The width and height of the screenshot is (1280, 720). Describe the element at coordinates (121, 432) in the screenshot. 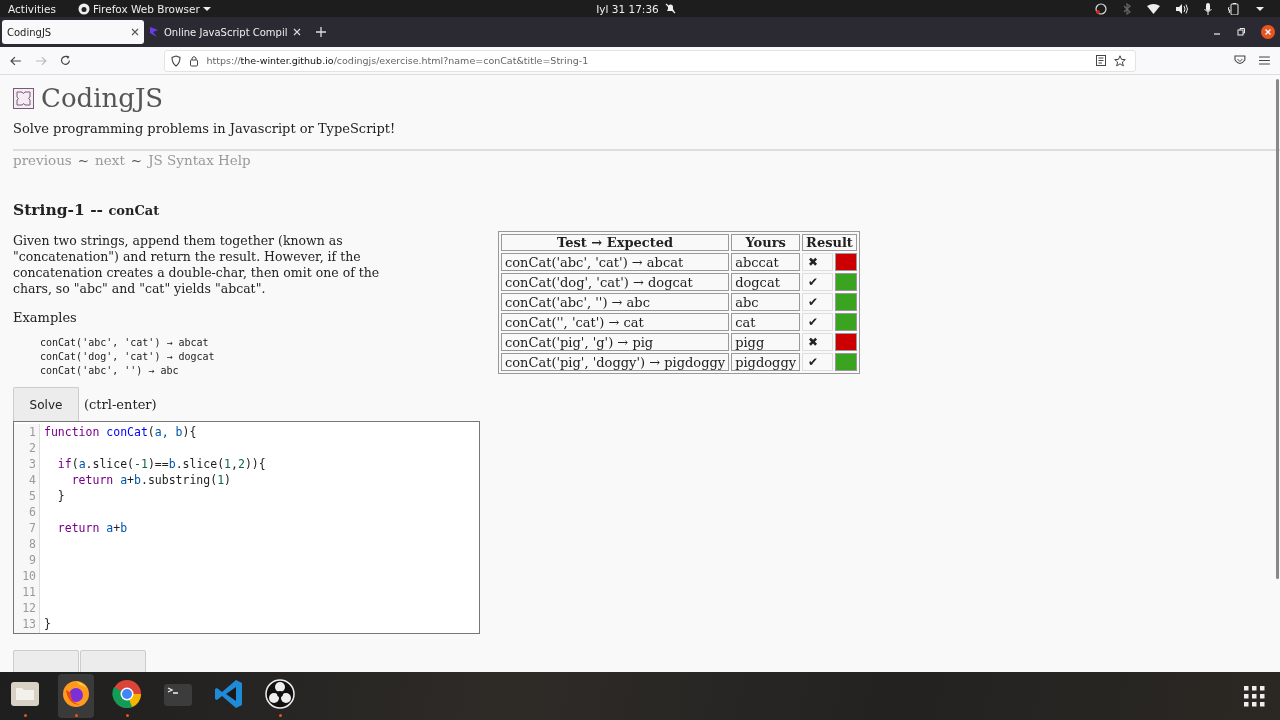

I see `code-line: function conCat(a, b){` at that location.